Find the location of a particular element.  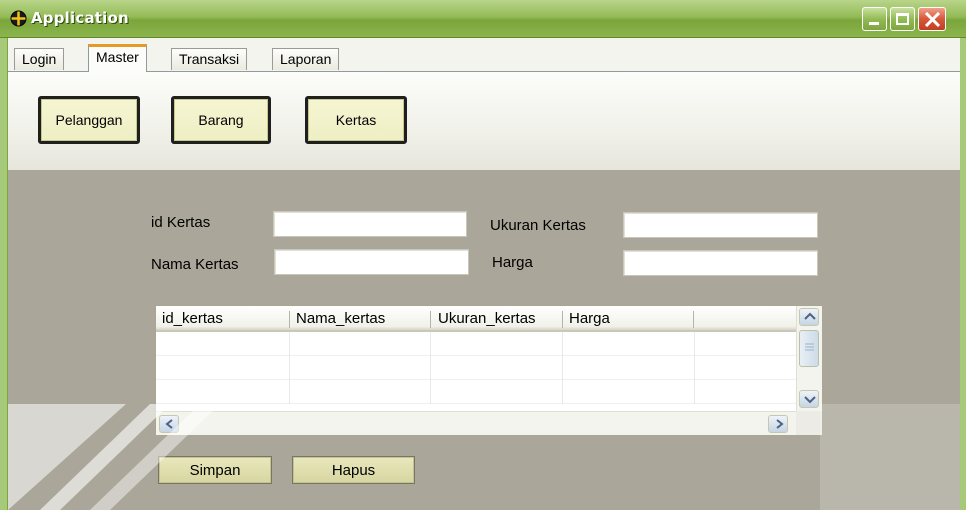

ukuran-kertas-label: Ukuran Kertas is located at coordinates (538, 225).